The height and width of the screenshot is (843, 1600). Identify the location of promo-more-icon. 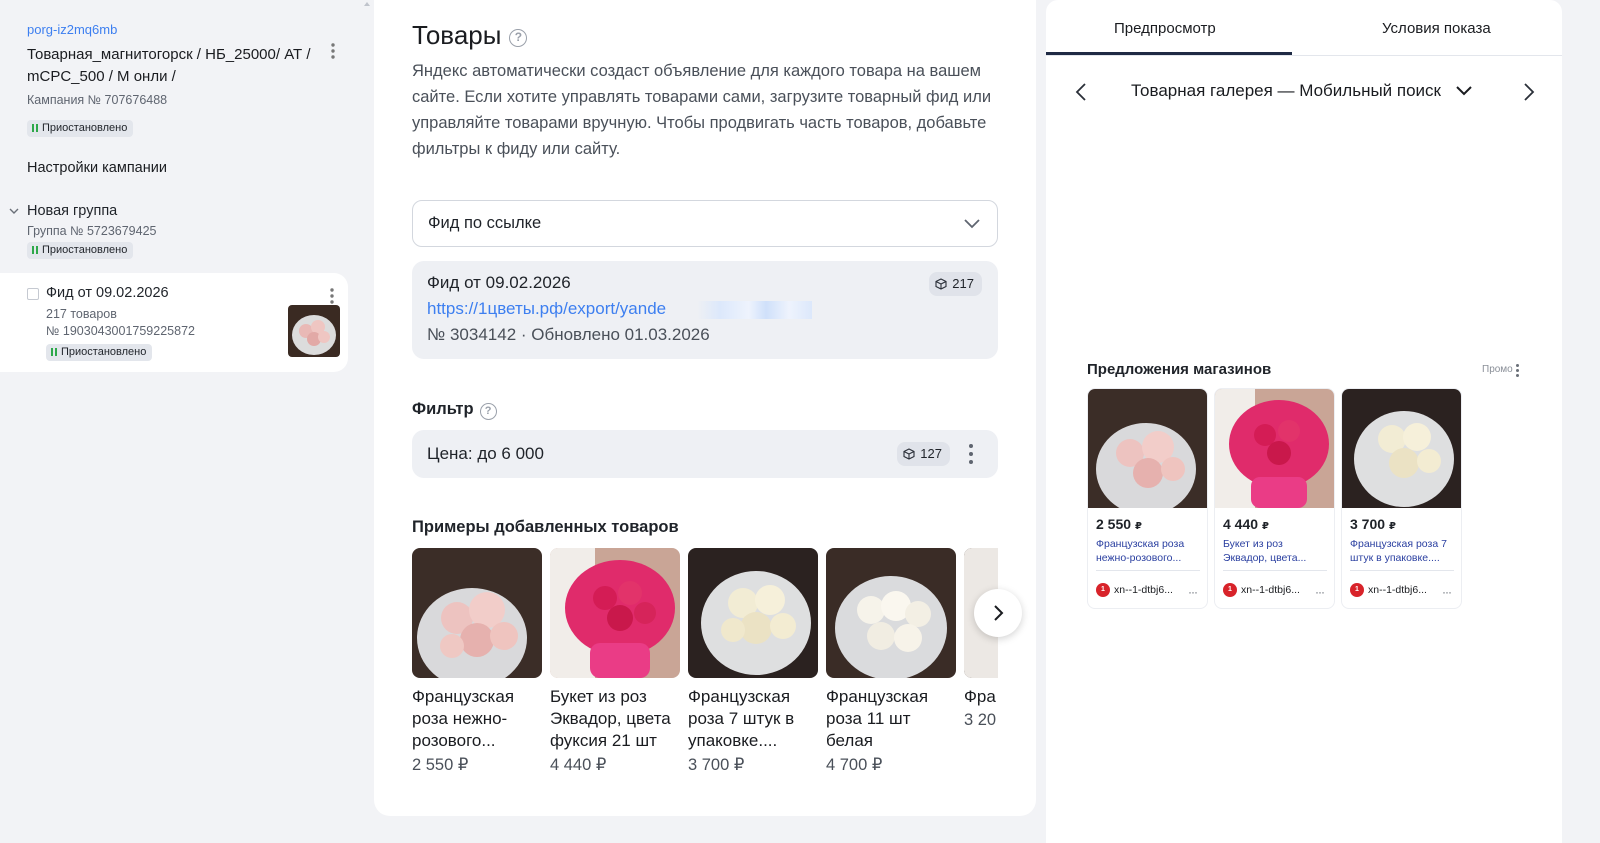
(1518, 371).